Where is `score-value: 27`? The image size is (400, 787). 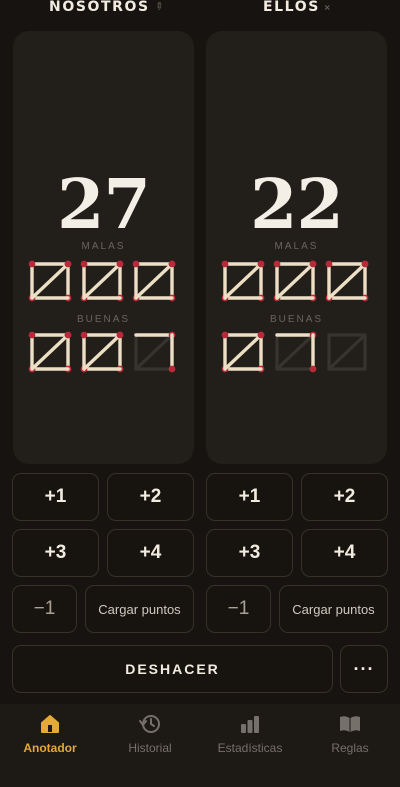
score-value: 27 is located at coordinates (104, 205).